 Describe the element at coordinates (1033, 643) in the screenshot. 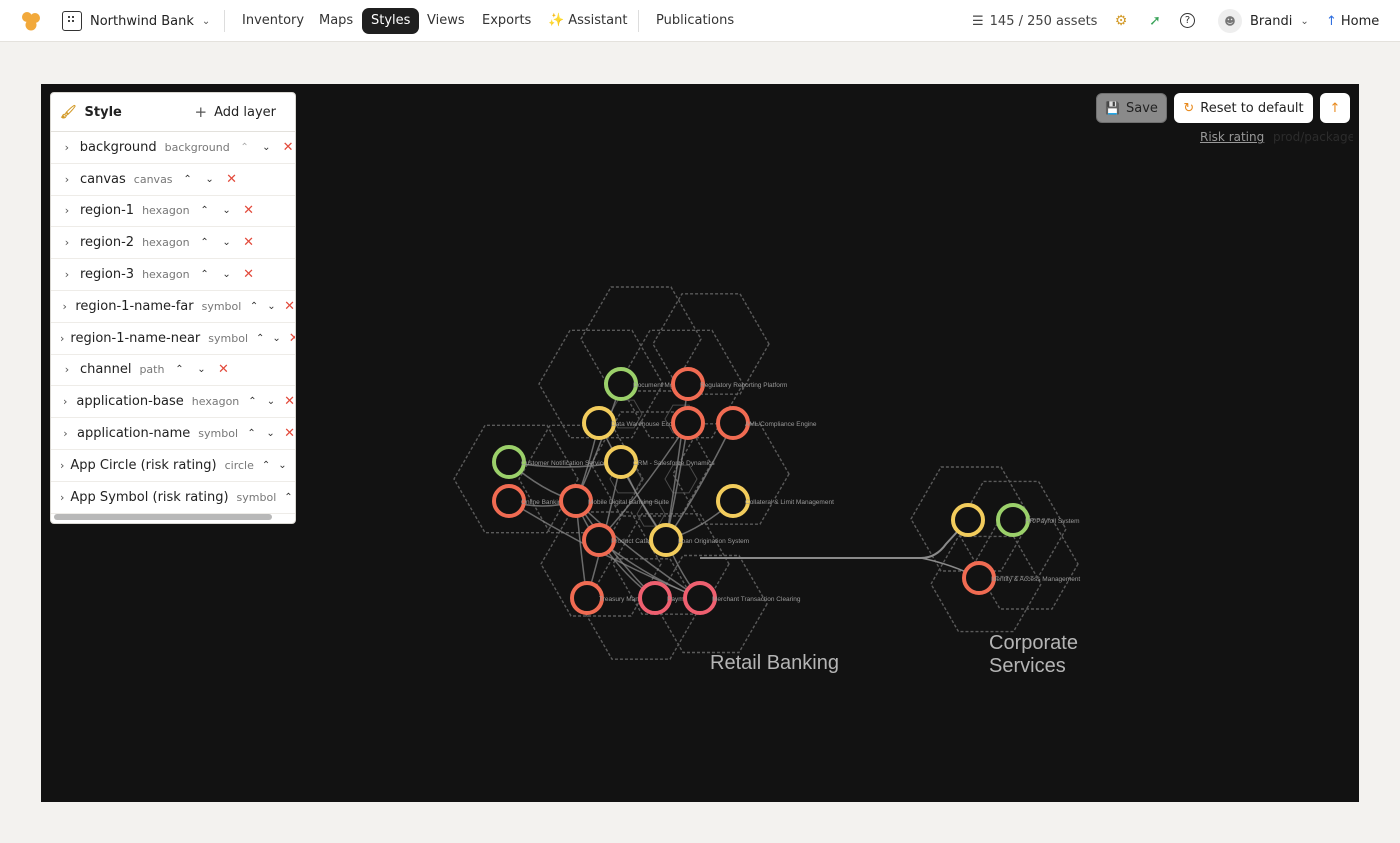

I see `region-label-line: Corporate` at that location.